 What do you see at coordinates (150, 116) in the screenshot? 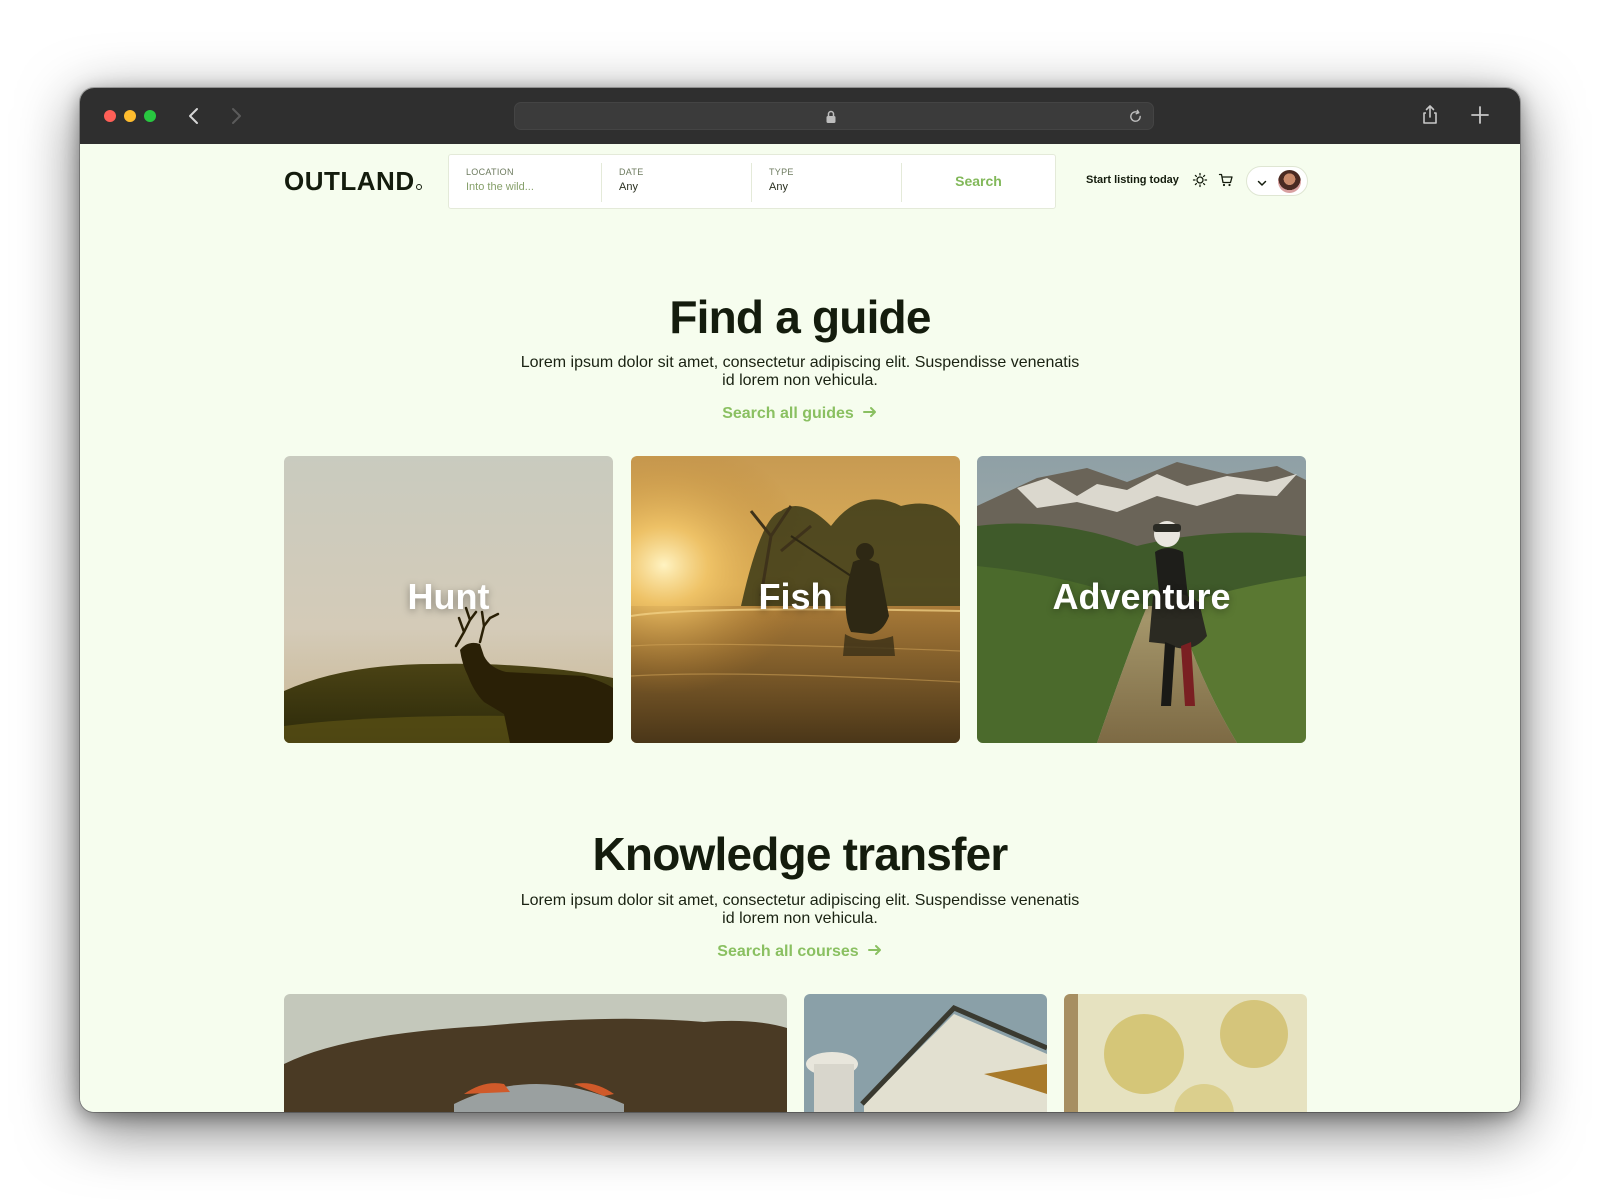
I see `zoom-window-button` at bounding box center [150, 116].